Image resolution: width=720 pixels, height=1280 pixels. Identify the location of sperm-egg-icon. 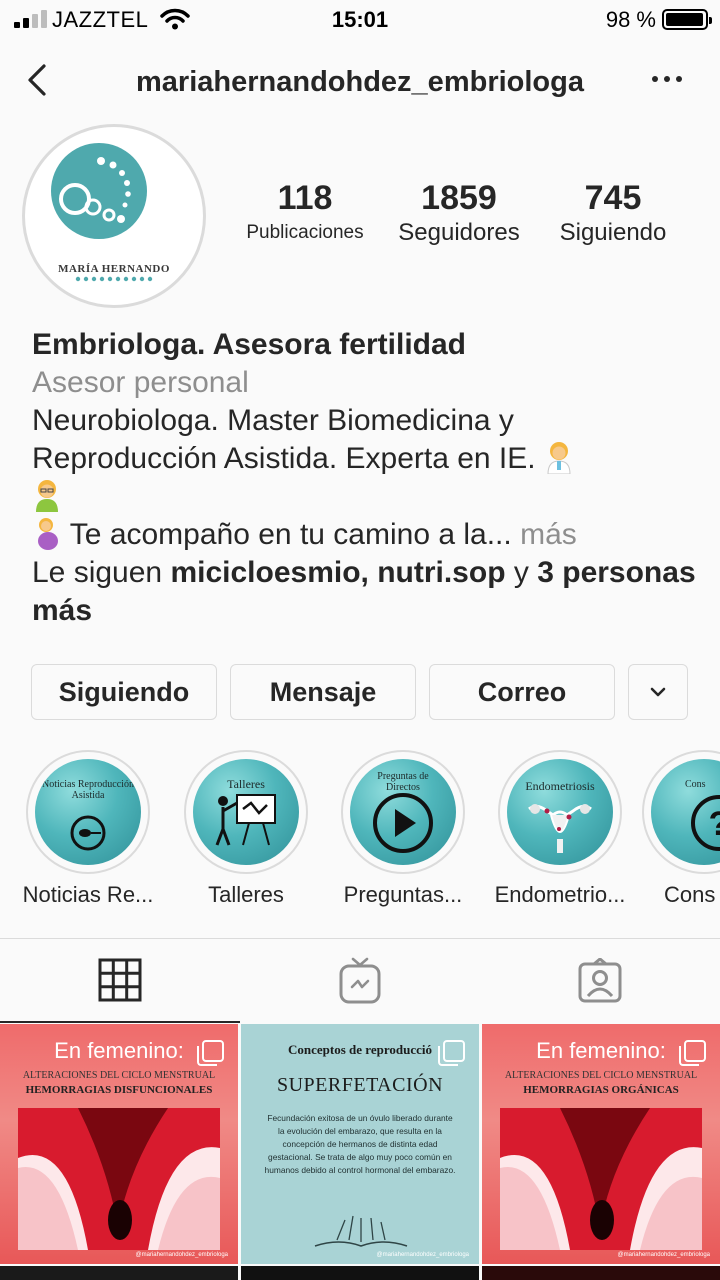
(88, 833).